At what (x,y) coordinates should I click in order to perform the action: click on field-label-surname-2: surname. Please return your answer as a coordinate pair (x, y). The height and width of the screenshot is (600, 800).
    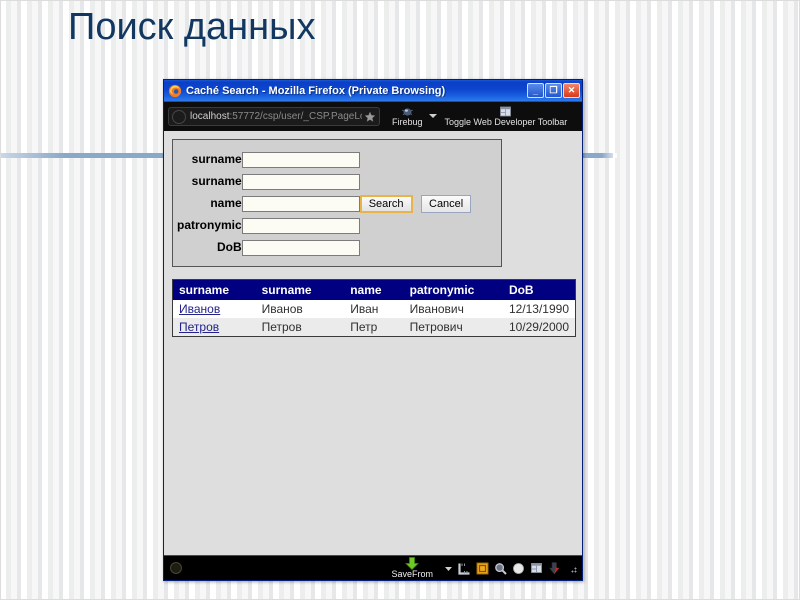
    Looking at the image, I should click on (216, 181).